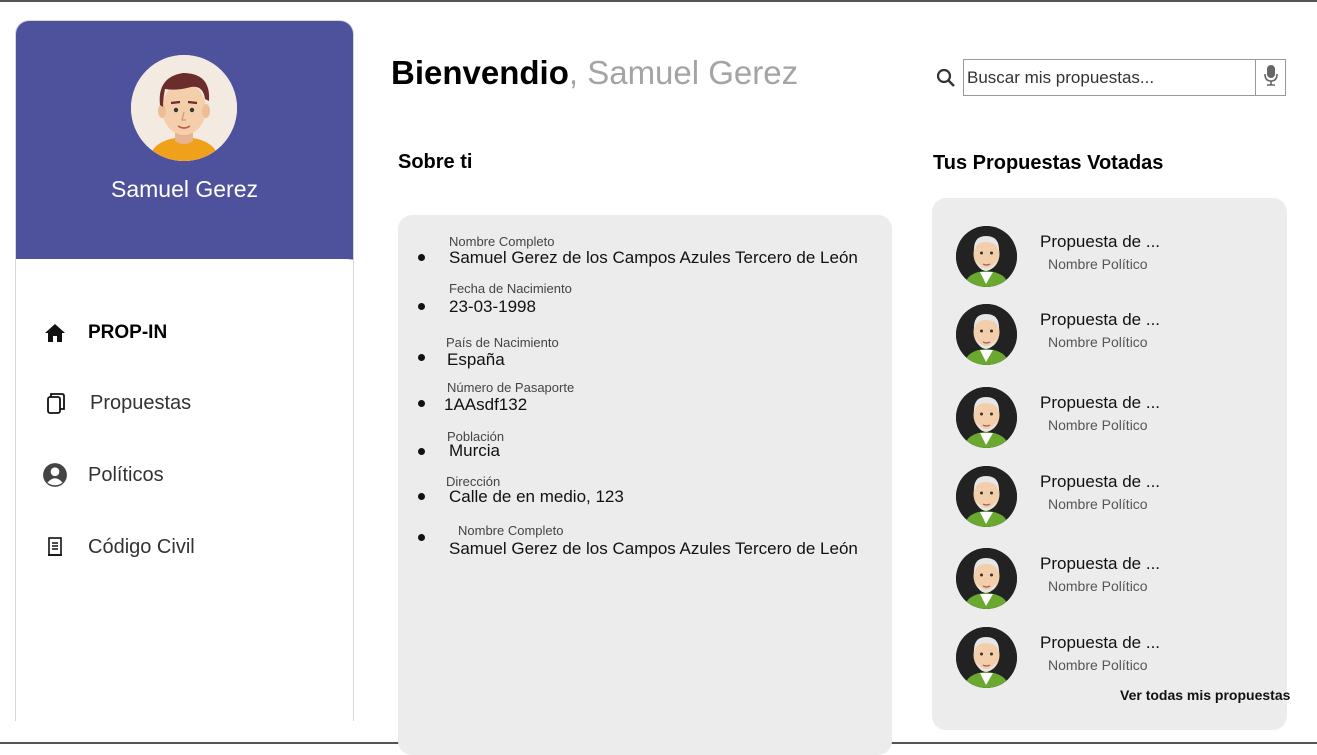  Describe the element at coordinates (476, 359) in the screenshot. I see `info-value: España` at that location.